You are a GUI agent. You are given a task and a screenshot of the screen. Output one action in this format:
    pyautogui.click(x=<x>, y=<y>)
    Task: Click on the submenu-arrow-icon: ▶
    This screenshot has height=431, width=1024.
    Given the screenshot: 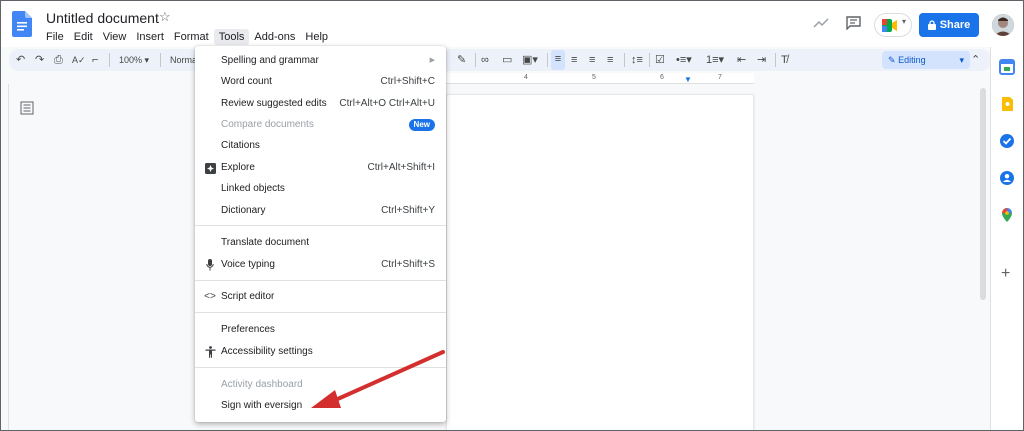 What is the action you would take?
    pyautogui.click(x=432, y=60)
    